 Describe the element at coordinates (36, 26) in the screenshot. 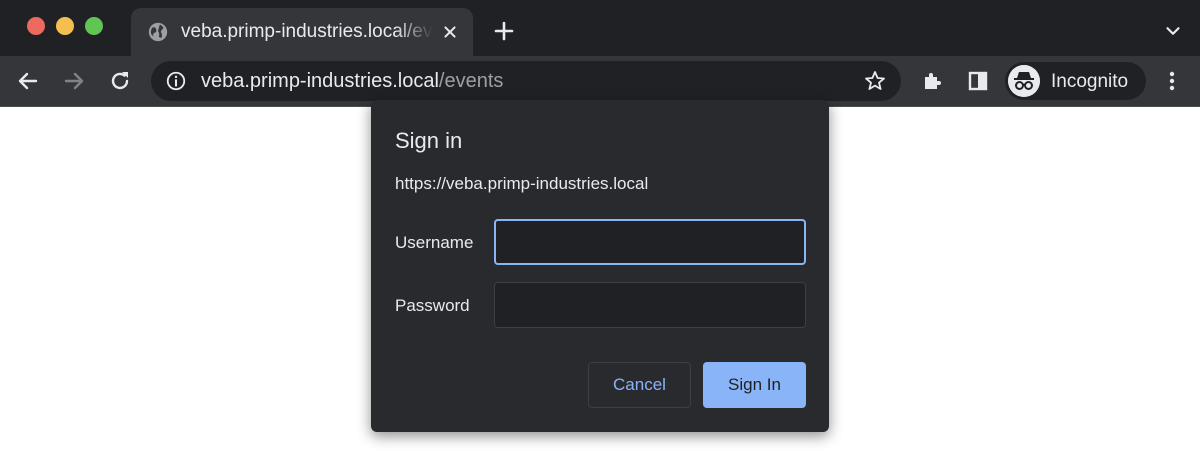

I see `window-close-button` at that location.